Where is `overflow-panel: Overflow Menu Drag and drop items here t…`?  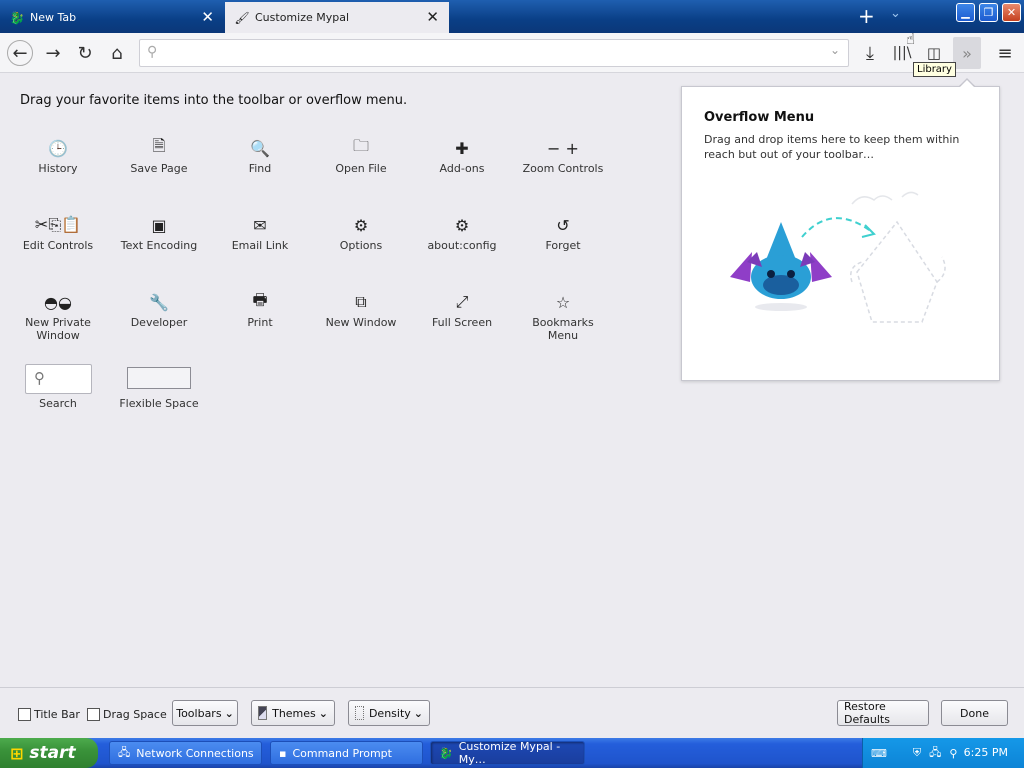 overflow-panel: Overflow Menu Drag and drop items here t… is located at coordinates (840, 233).